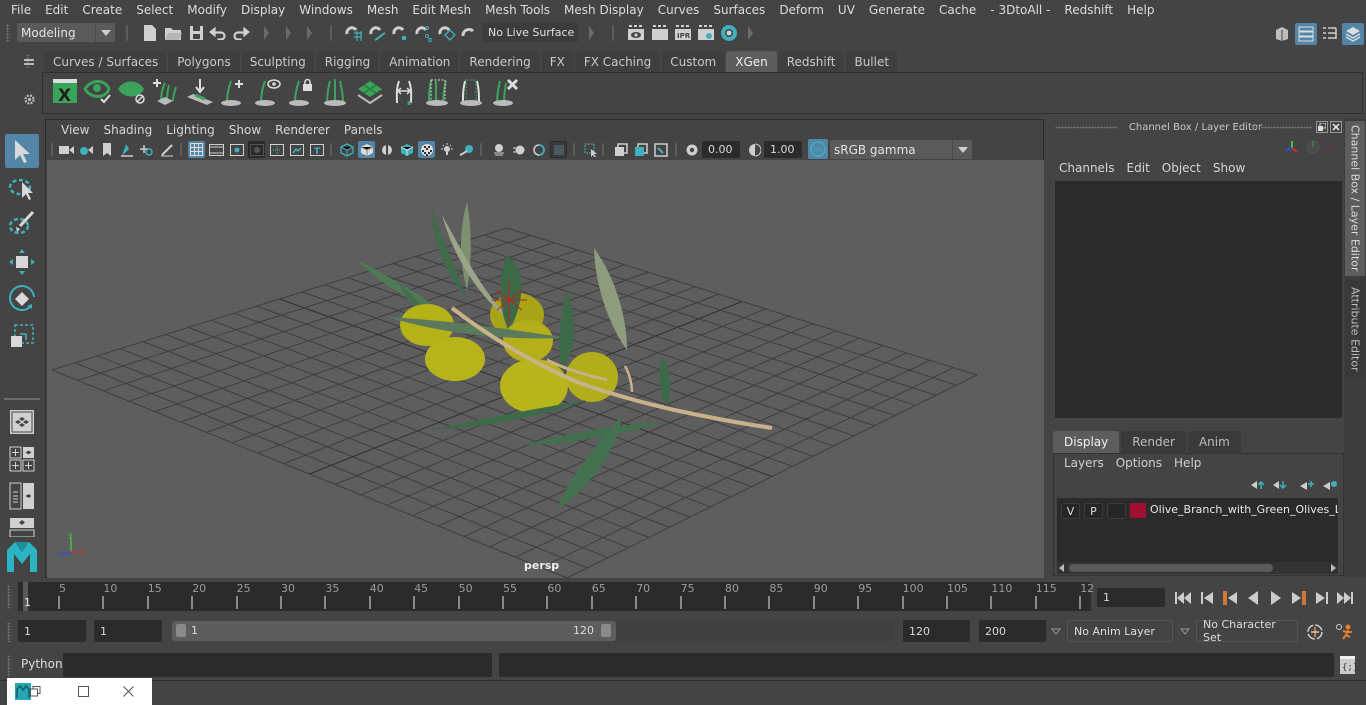  I want to click on live-surface-field: No Live Surface, so click(530, 32).